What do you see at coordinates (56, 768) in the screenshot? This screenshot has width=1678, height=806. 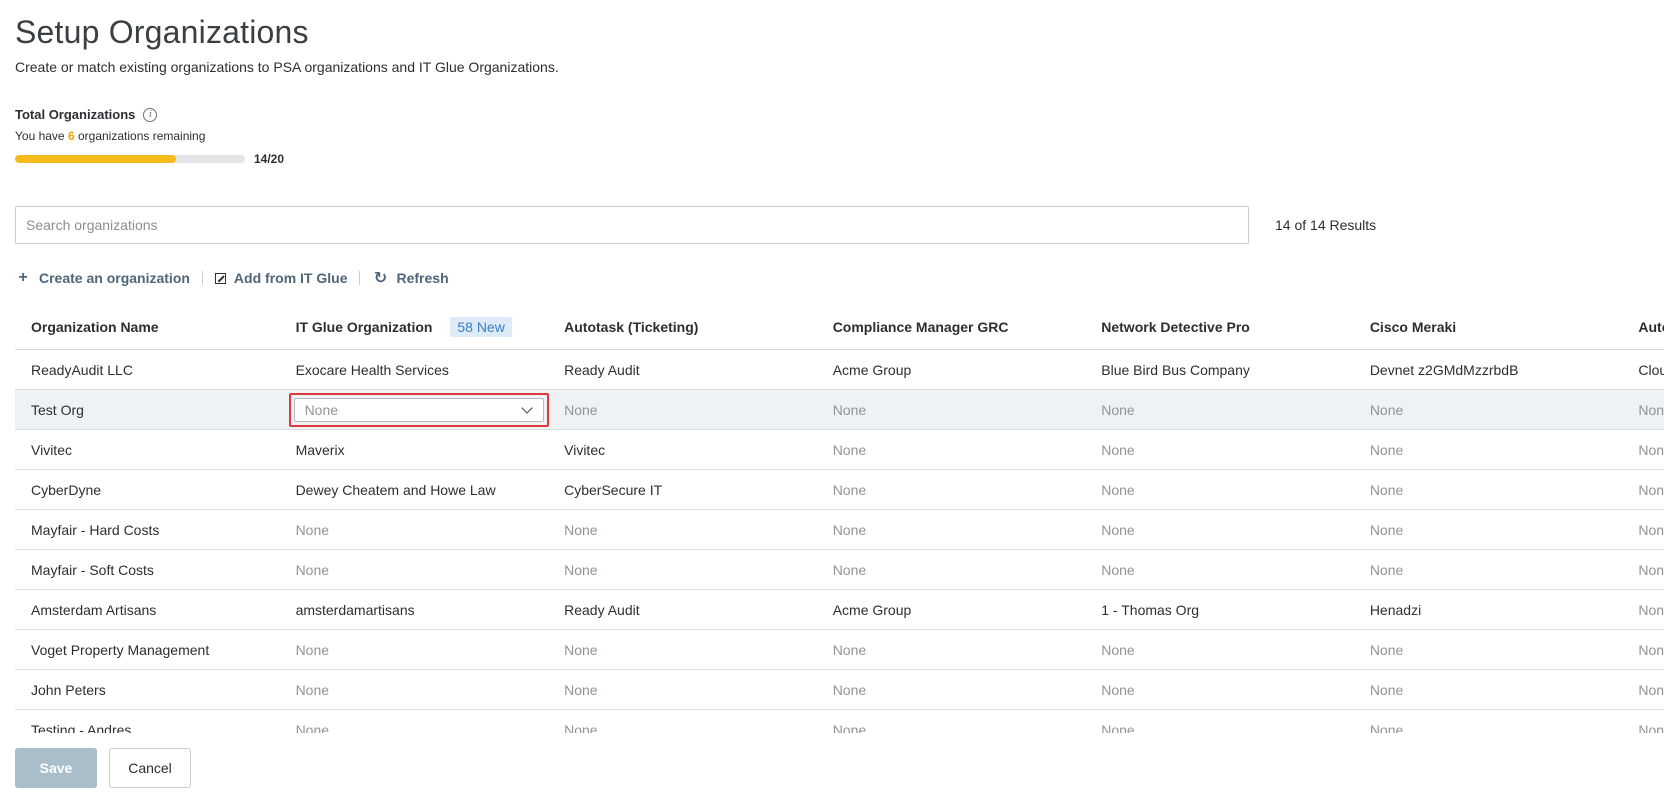 I see `save-button: Save` at bounding box center [56, 768].